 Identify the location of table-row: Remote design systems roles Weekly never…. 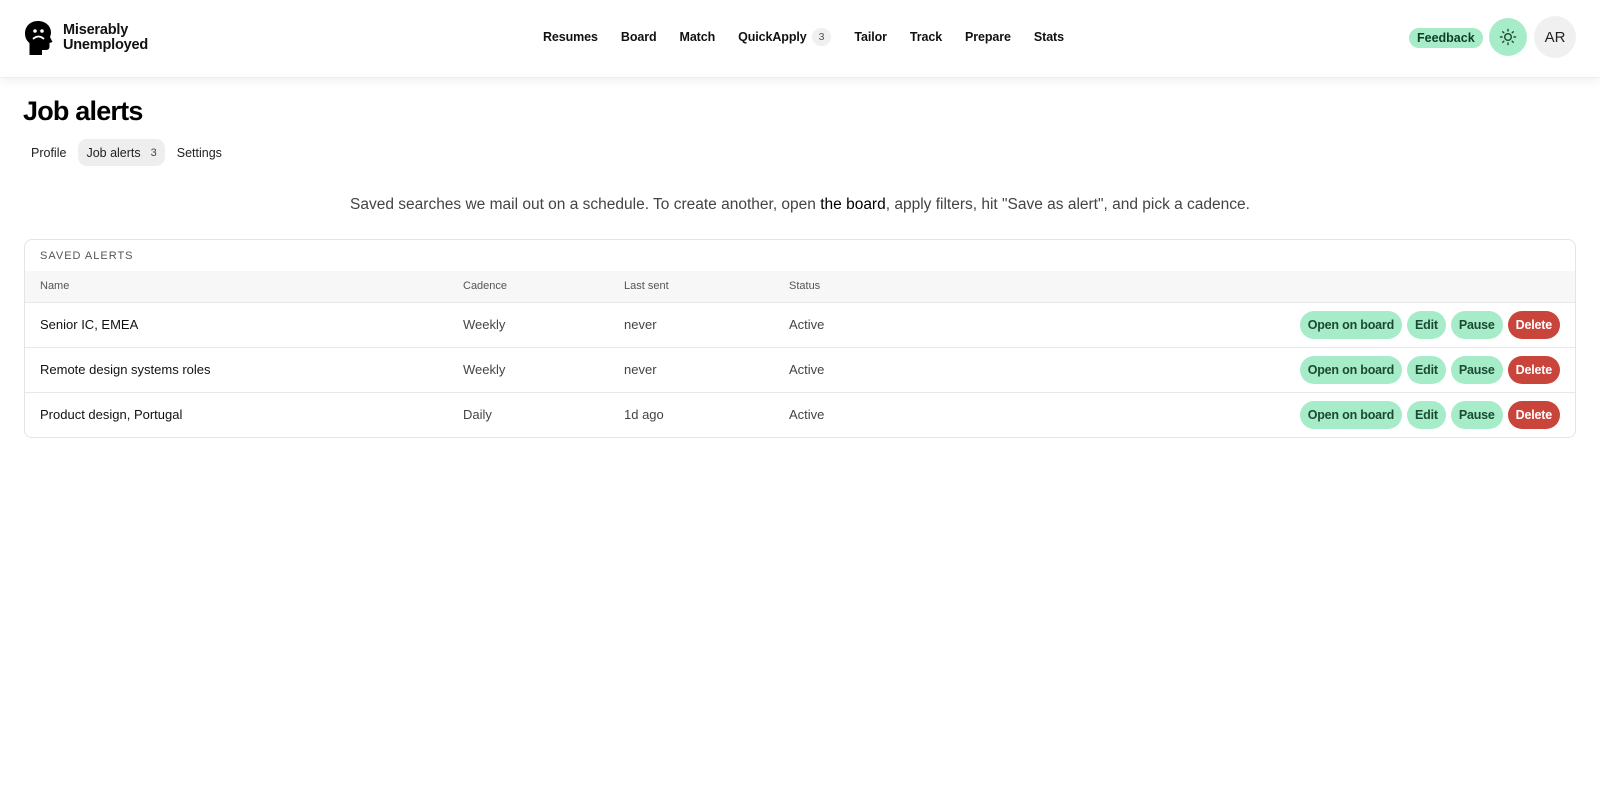
(800, 370).